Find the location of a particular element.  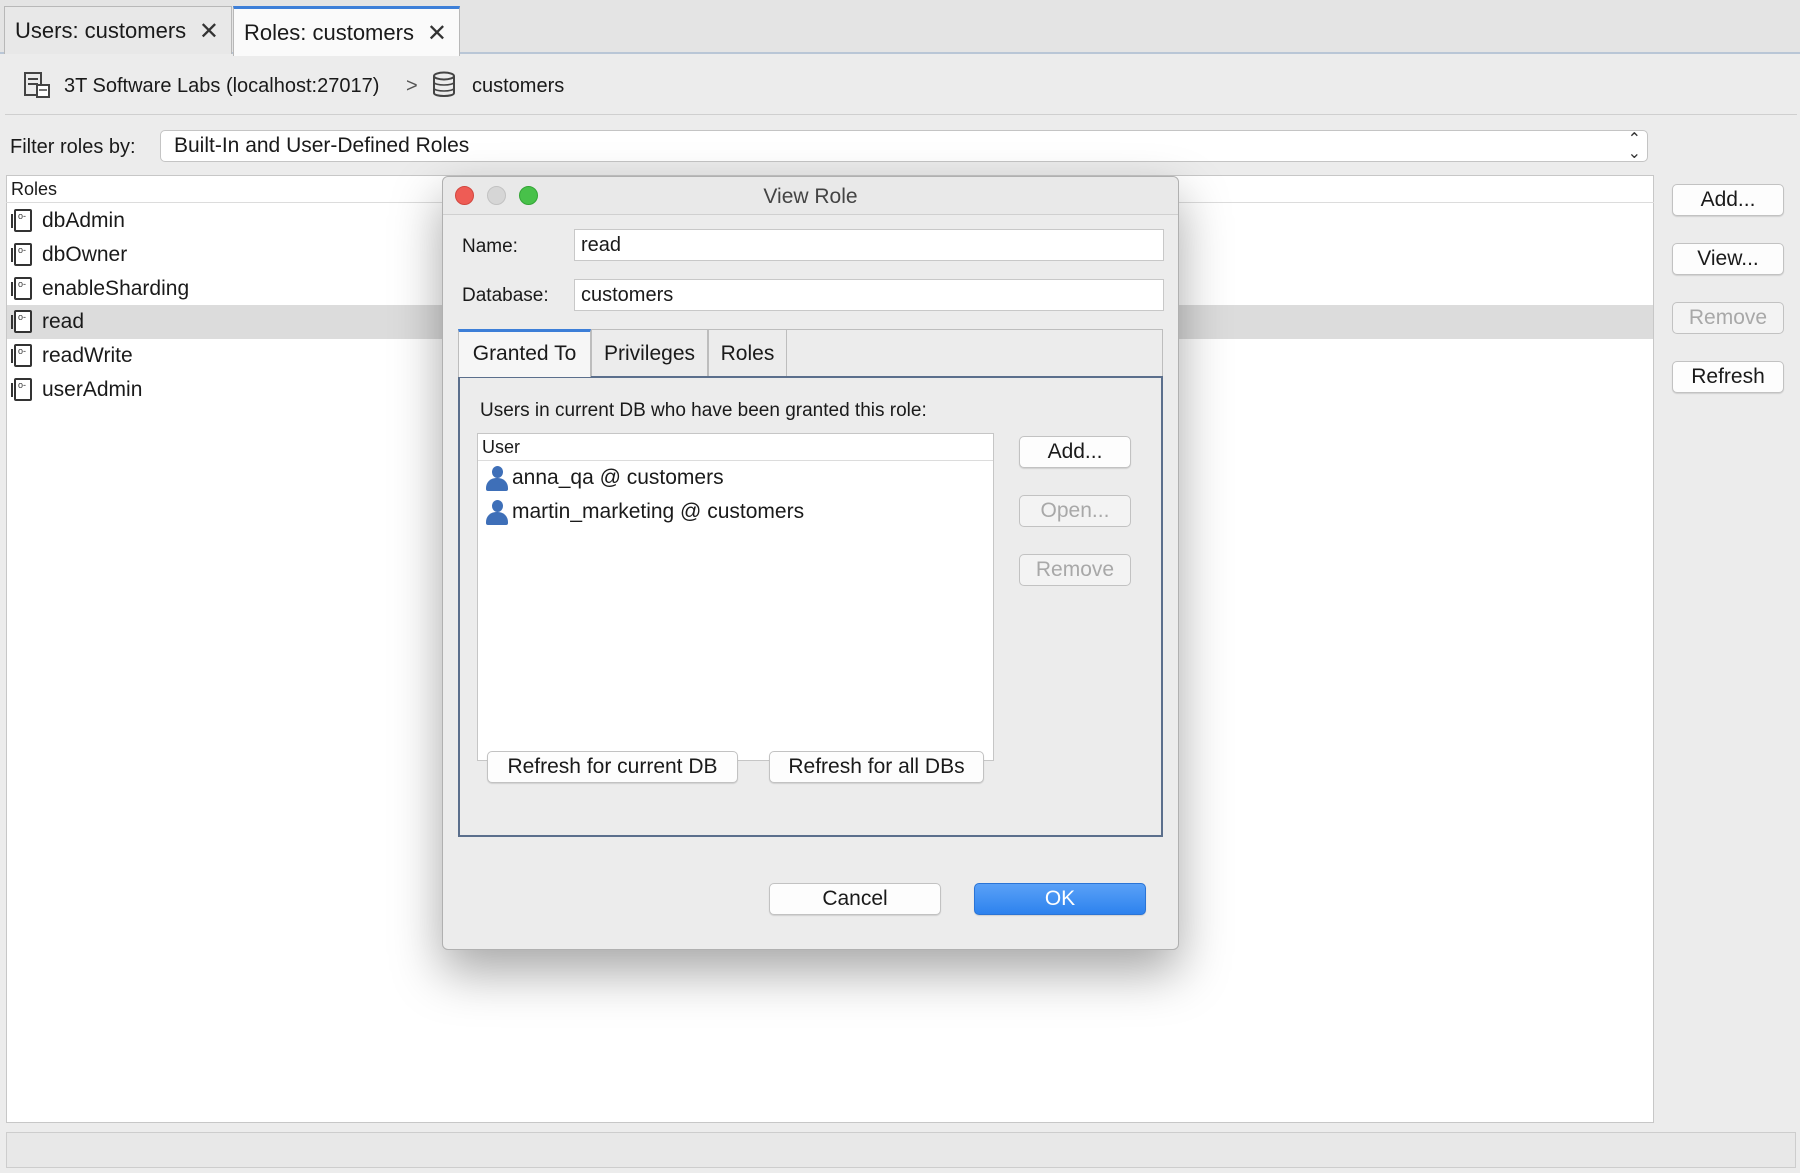

database-label: Database: is located at coordinates (505, 295).